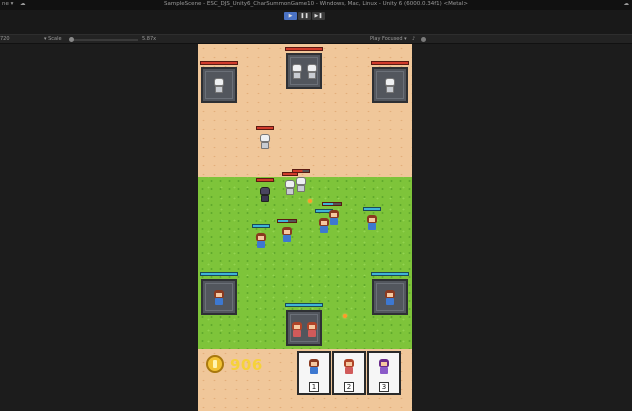 The height and width of the screenshot is (411, 632). I want to click on ally-tower-right, so click(390, 297).